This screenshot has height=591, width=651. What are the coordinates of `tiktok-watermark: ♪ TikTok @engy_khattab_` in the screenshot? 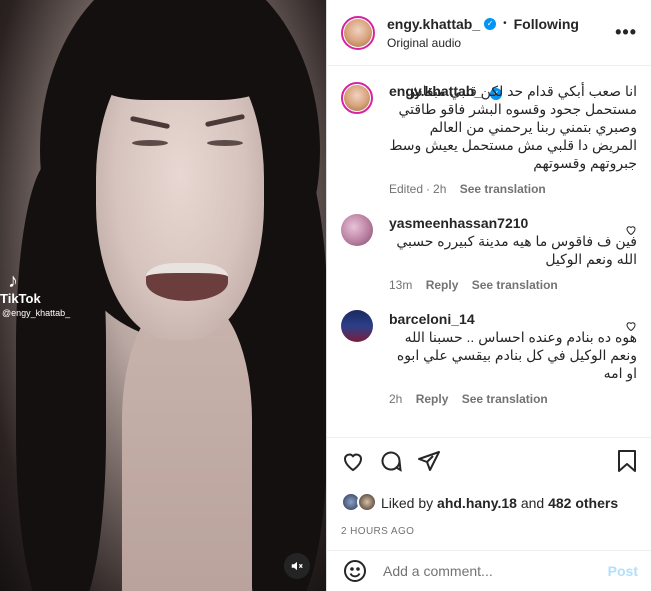 It's located at (35, 294).